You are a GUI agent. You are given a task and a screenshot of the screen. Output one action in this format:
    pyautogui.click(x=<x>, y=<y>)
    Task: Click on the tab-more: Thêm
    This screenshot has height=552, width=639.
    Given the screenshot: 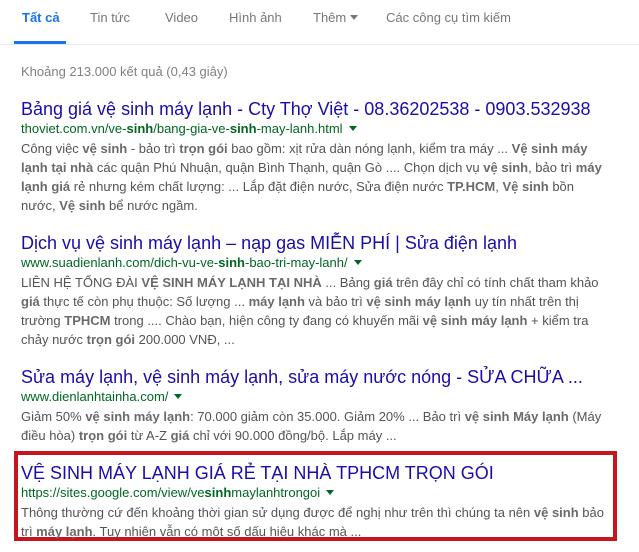 What is the action you would take?
    pyautogui.click(x=336, y=17)
    